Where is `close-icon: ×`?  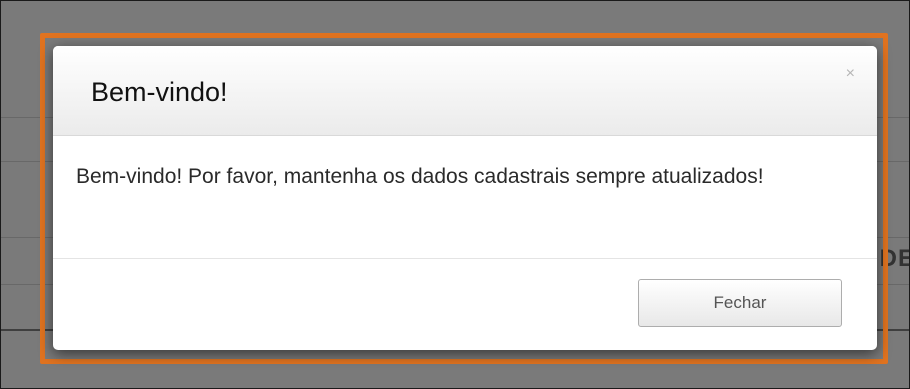 close-icon: × is located at coordinates (850, 74).